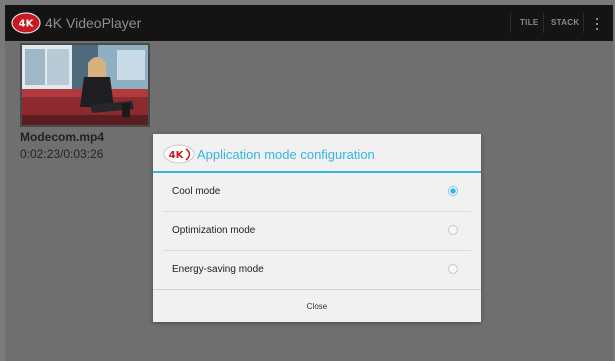 The height and width of the screenshot is (361, 615). What do you see at coordinates (317, 270) in the screenshot?
I see `option-energy-saving-mode: Energy-saving mode` at bounding box center [317, 270].